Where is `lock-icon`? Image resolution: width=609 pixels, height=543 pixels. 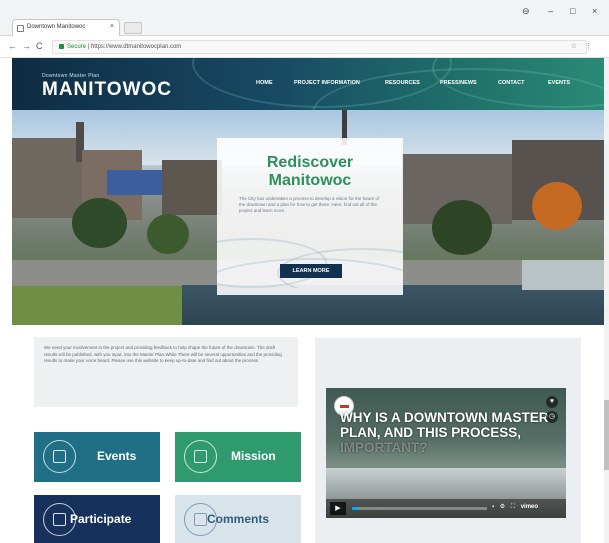 lock-icon is located at coordinates (61, 46).